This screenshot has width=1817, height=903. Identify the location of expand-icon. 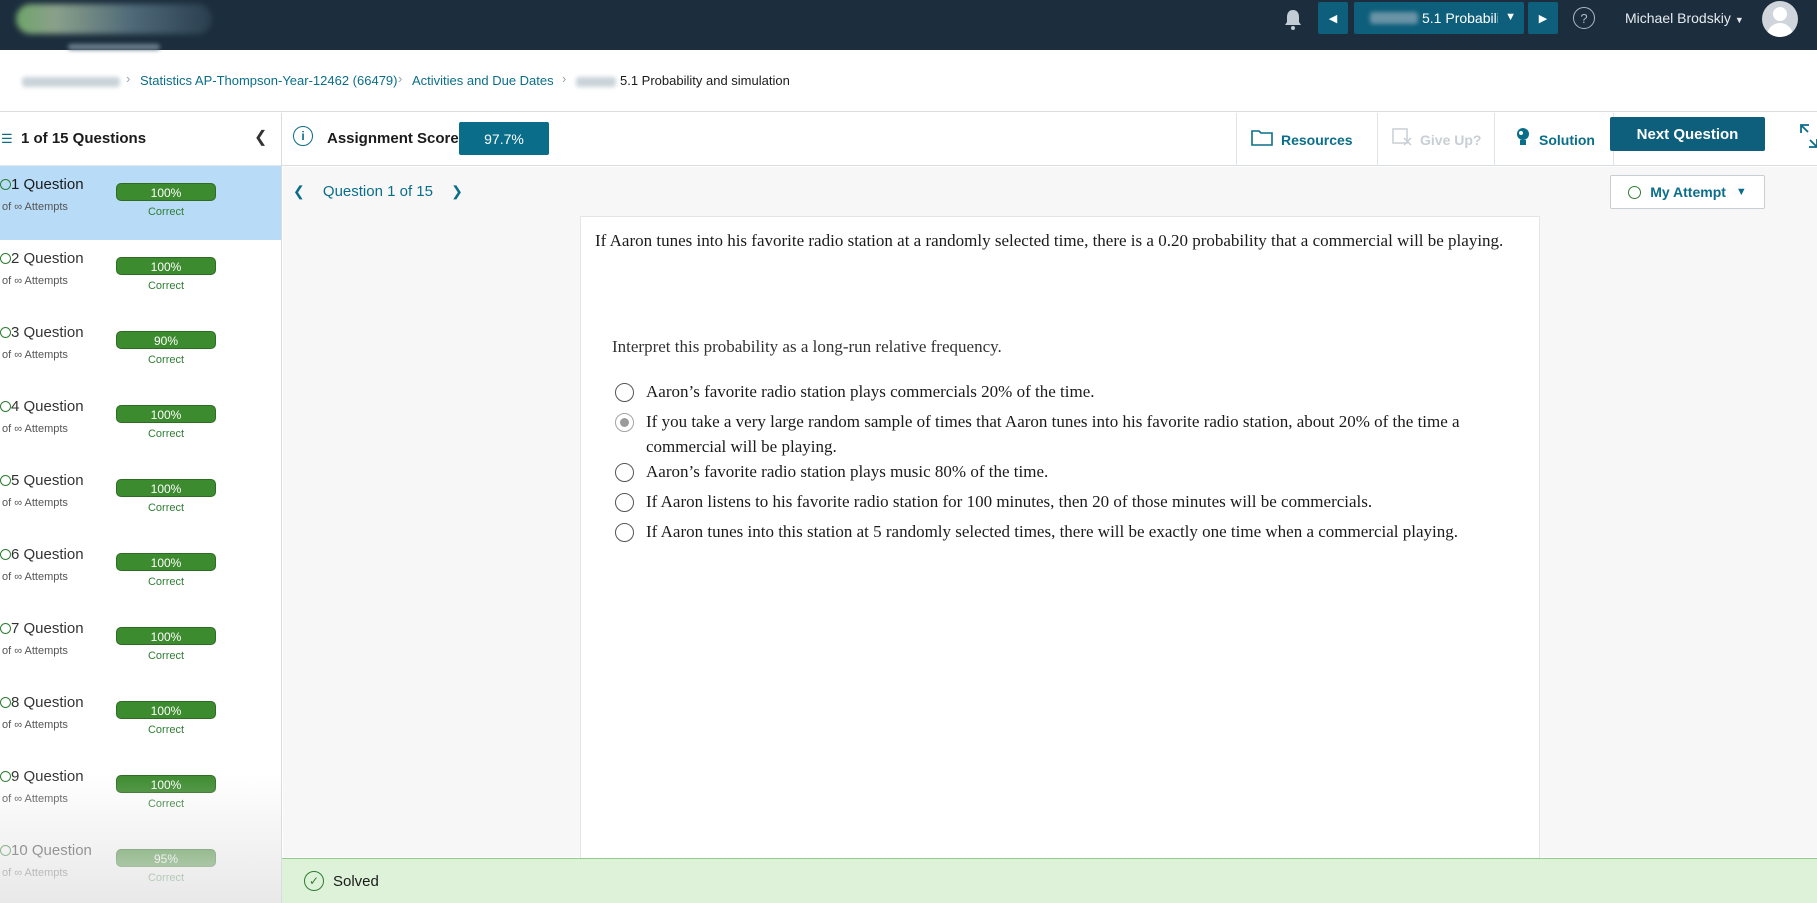
(1808, 139).